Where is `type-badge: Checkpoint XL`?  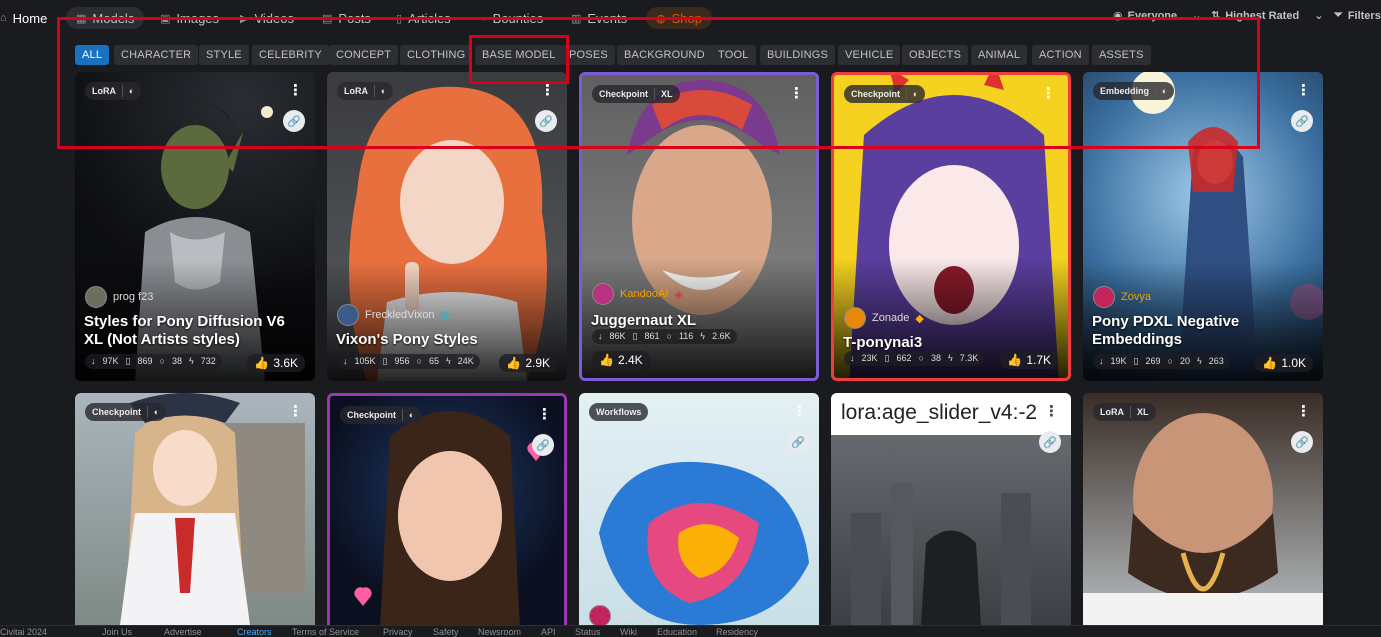
type-badge: Checkpoint XL is located at coordinates (636, 94).